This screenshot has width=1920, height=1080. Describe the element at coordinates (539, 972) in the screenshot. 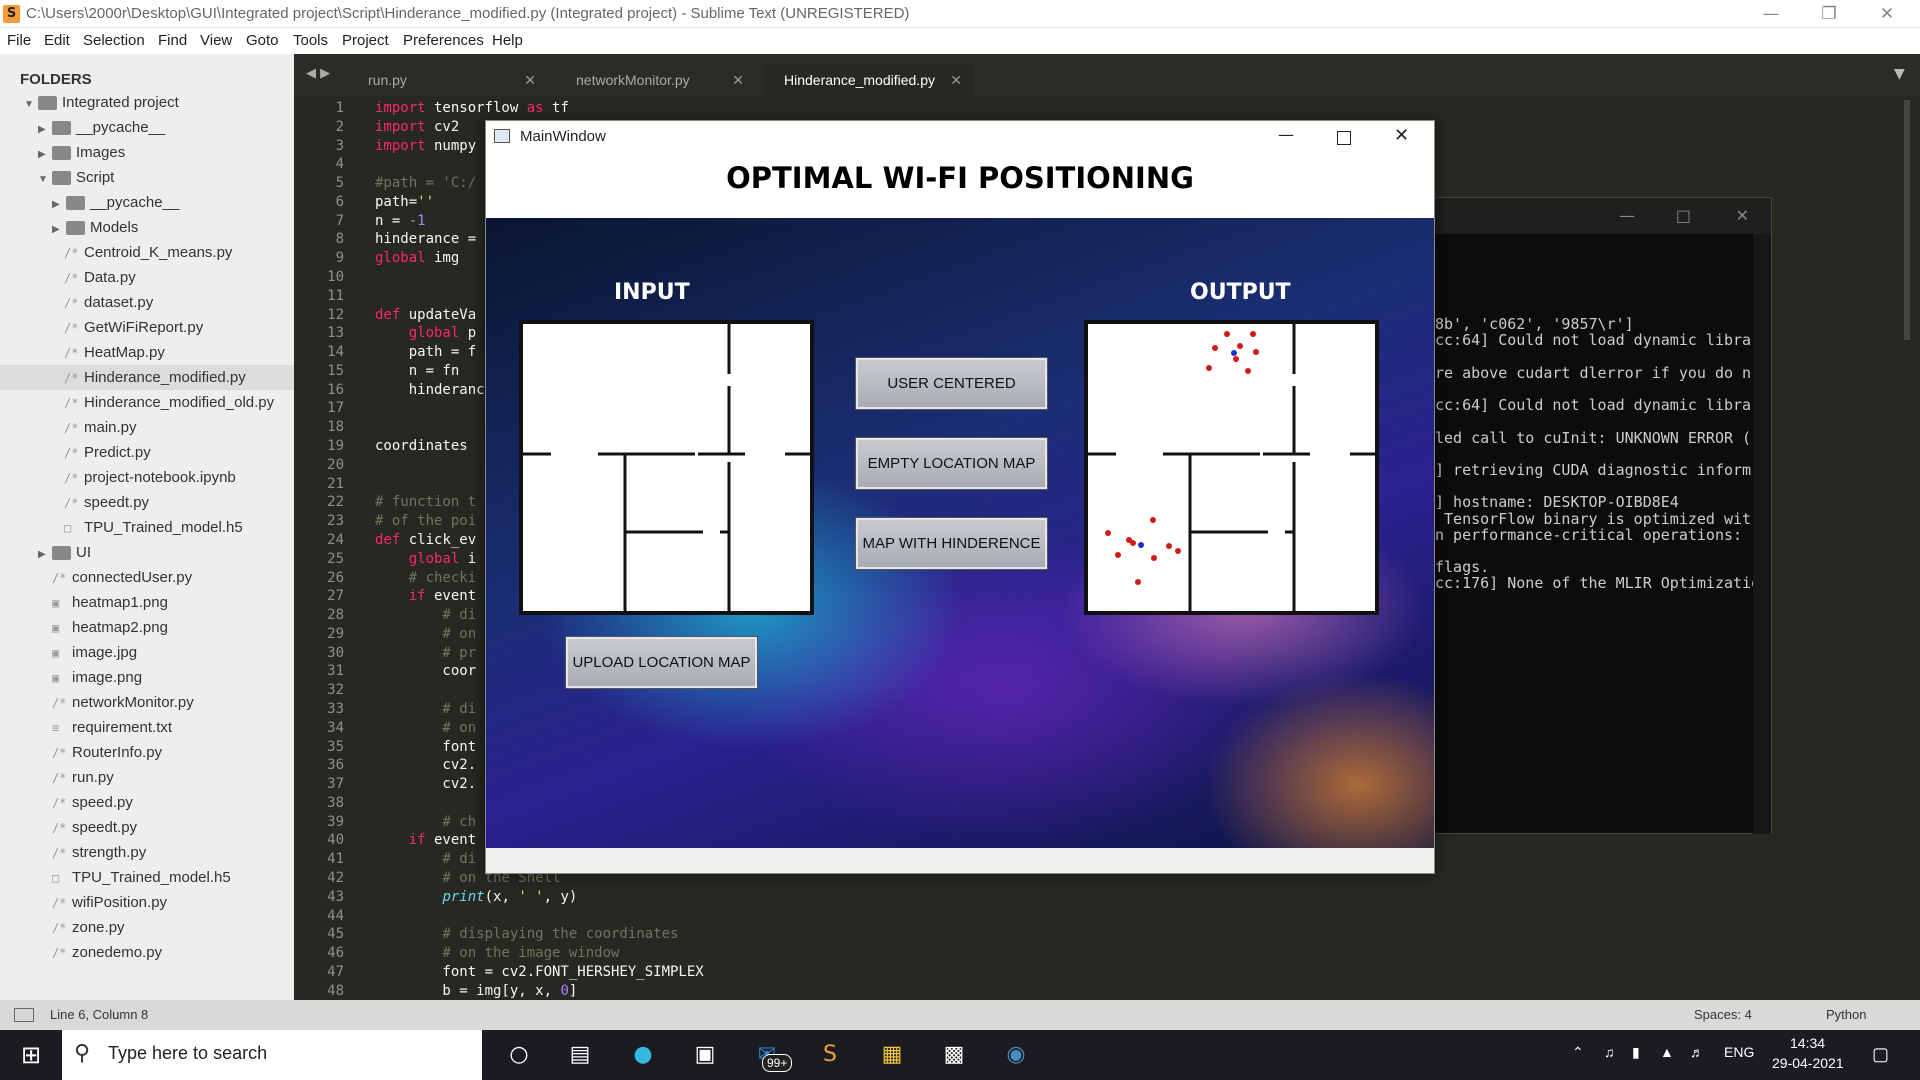

I see `code-line: font = cv2.FONT_HERSHEY_SIMPLEX` at that location.